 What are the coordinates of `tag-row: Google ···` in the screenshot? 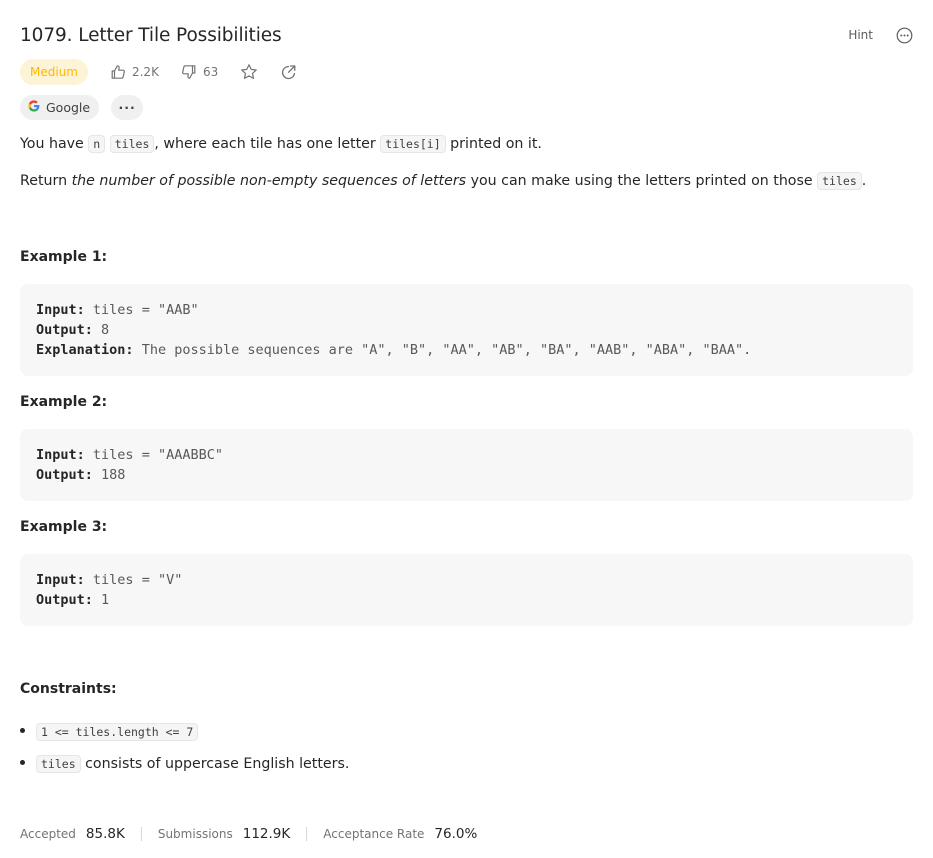 It's located at (82, 107).